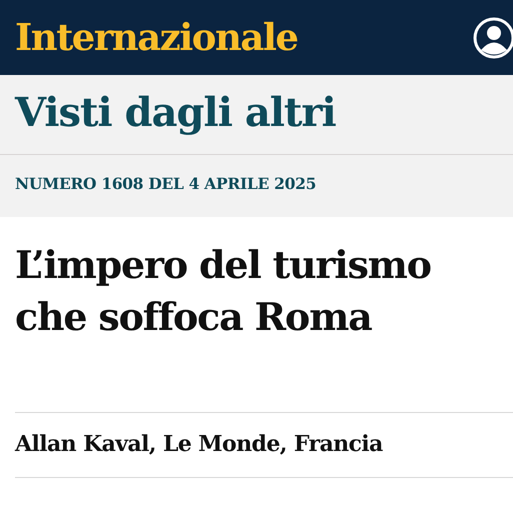 This screenshot has width=513, height=513. What do you see at coordinates (264, 445) in the screenshot?
I see `article-byline: Allan Kaval, Le Monde, Francia` at bounding box center [264, 445].